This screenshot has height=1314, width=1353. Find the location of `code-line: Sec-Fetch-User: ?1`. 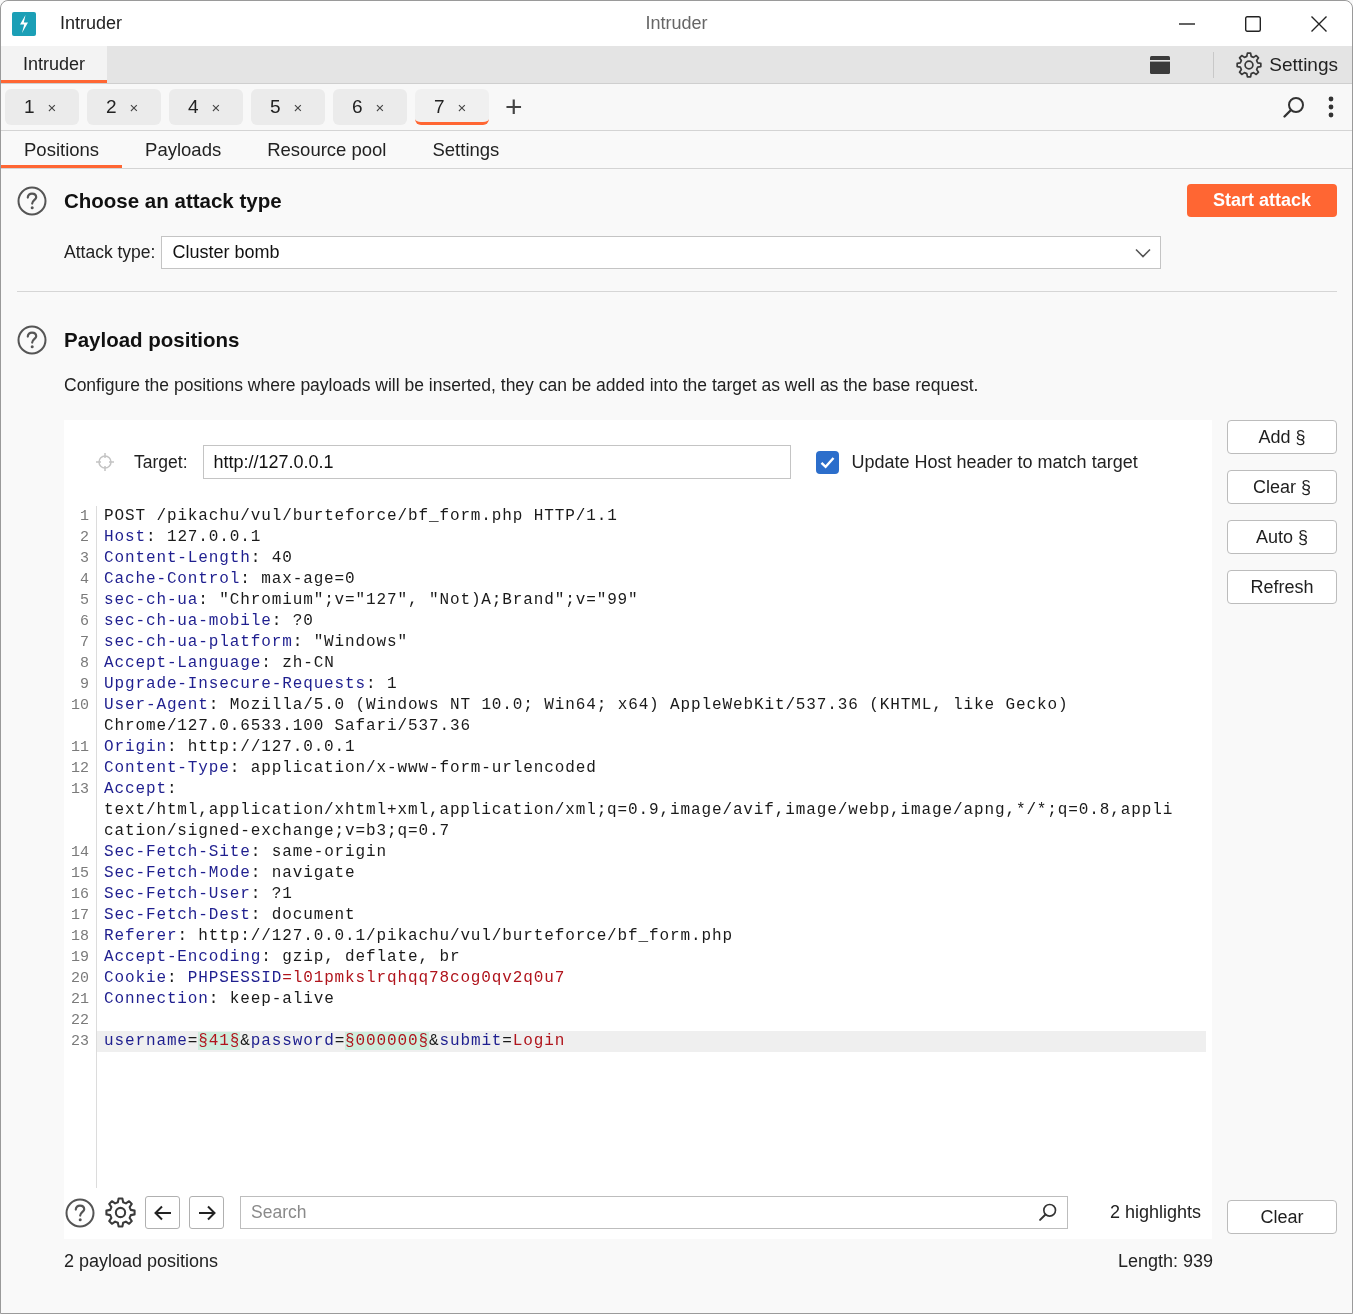

code-line: Sec-Fetch-User: ?1 is located at coordinates (198, 894).